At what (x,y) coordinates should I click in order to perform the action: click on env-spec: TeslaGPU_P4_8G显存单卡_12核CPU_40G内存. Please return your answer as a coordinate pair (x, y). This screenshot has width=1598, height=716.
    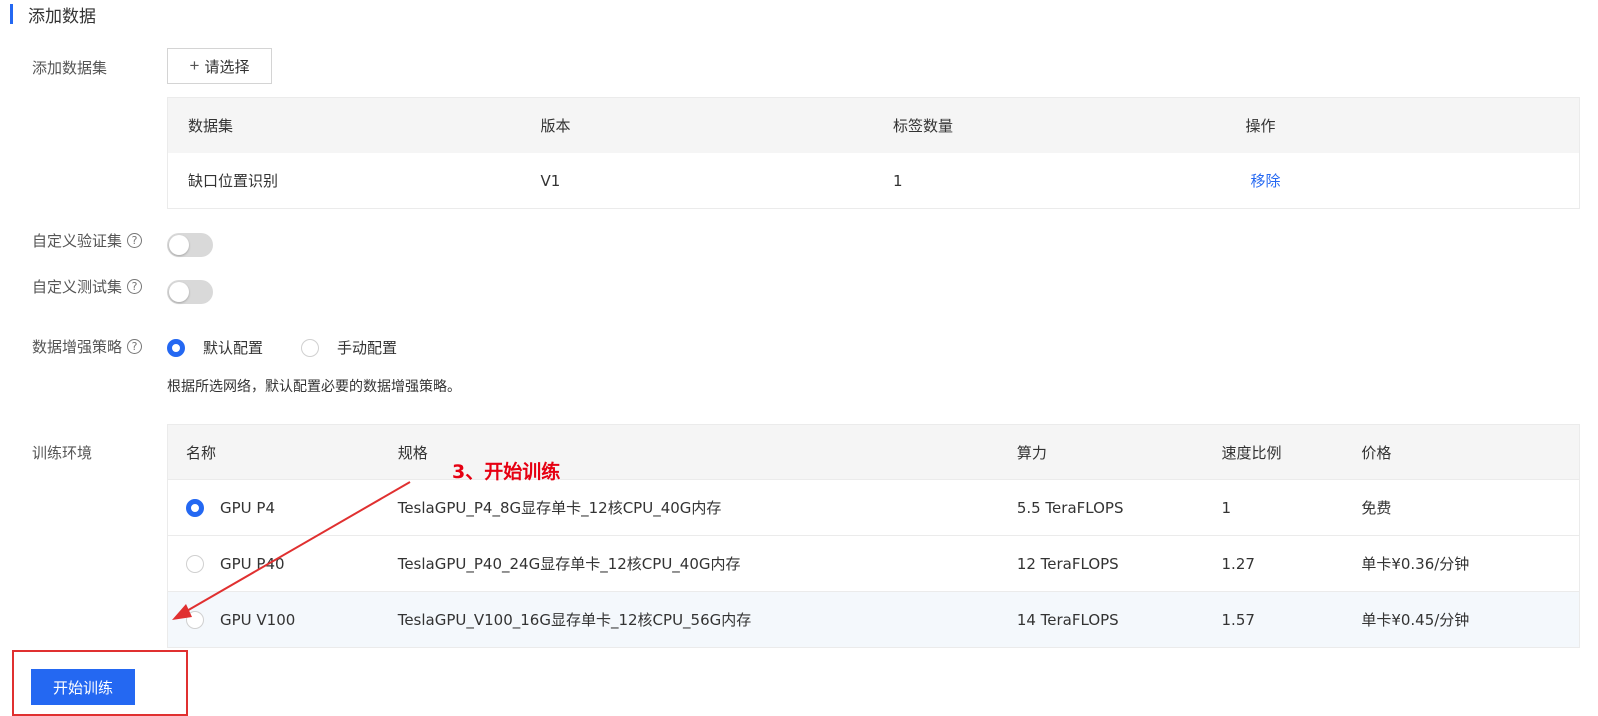
    Looking at the image, I should click on (559, 508).